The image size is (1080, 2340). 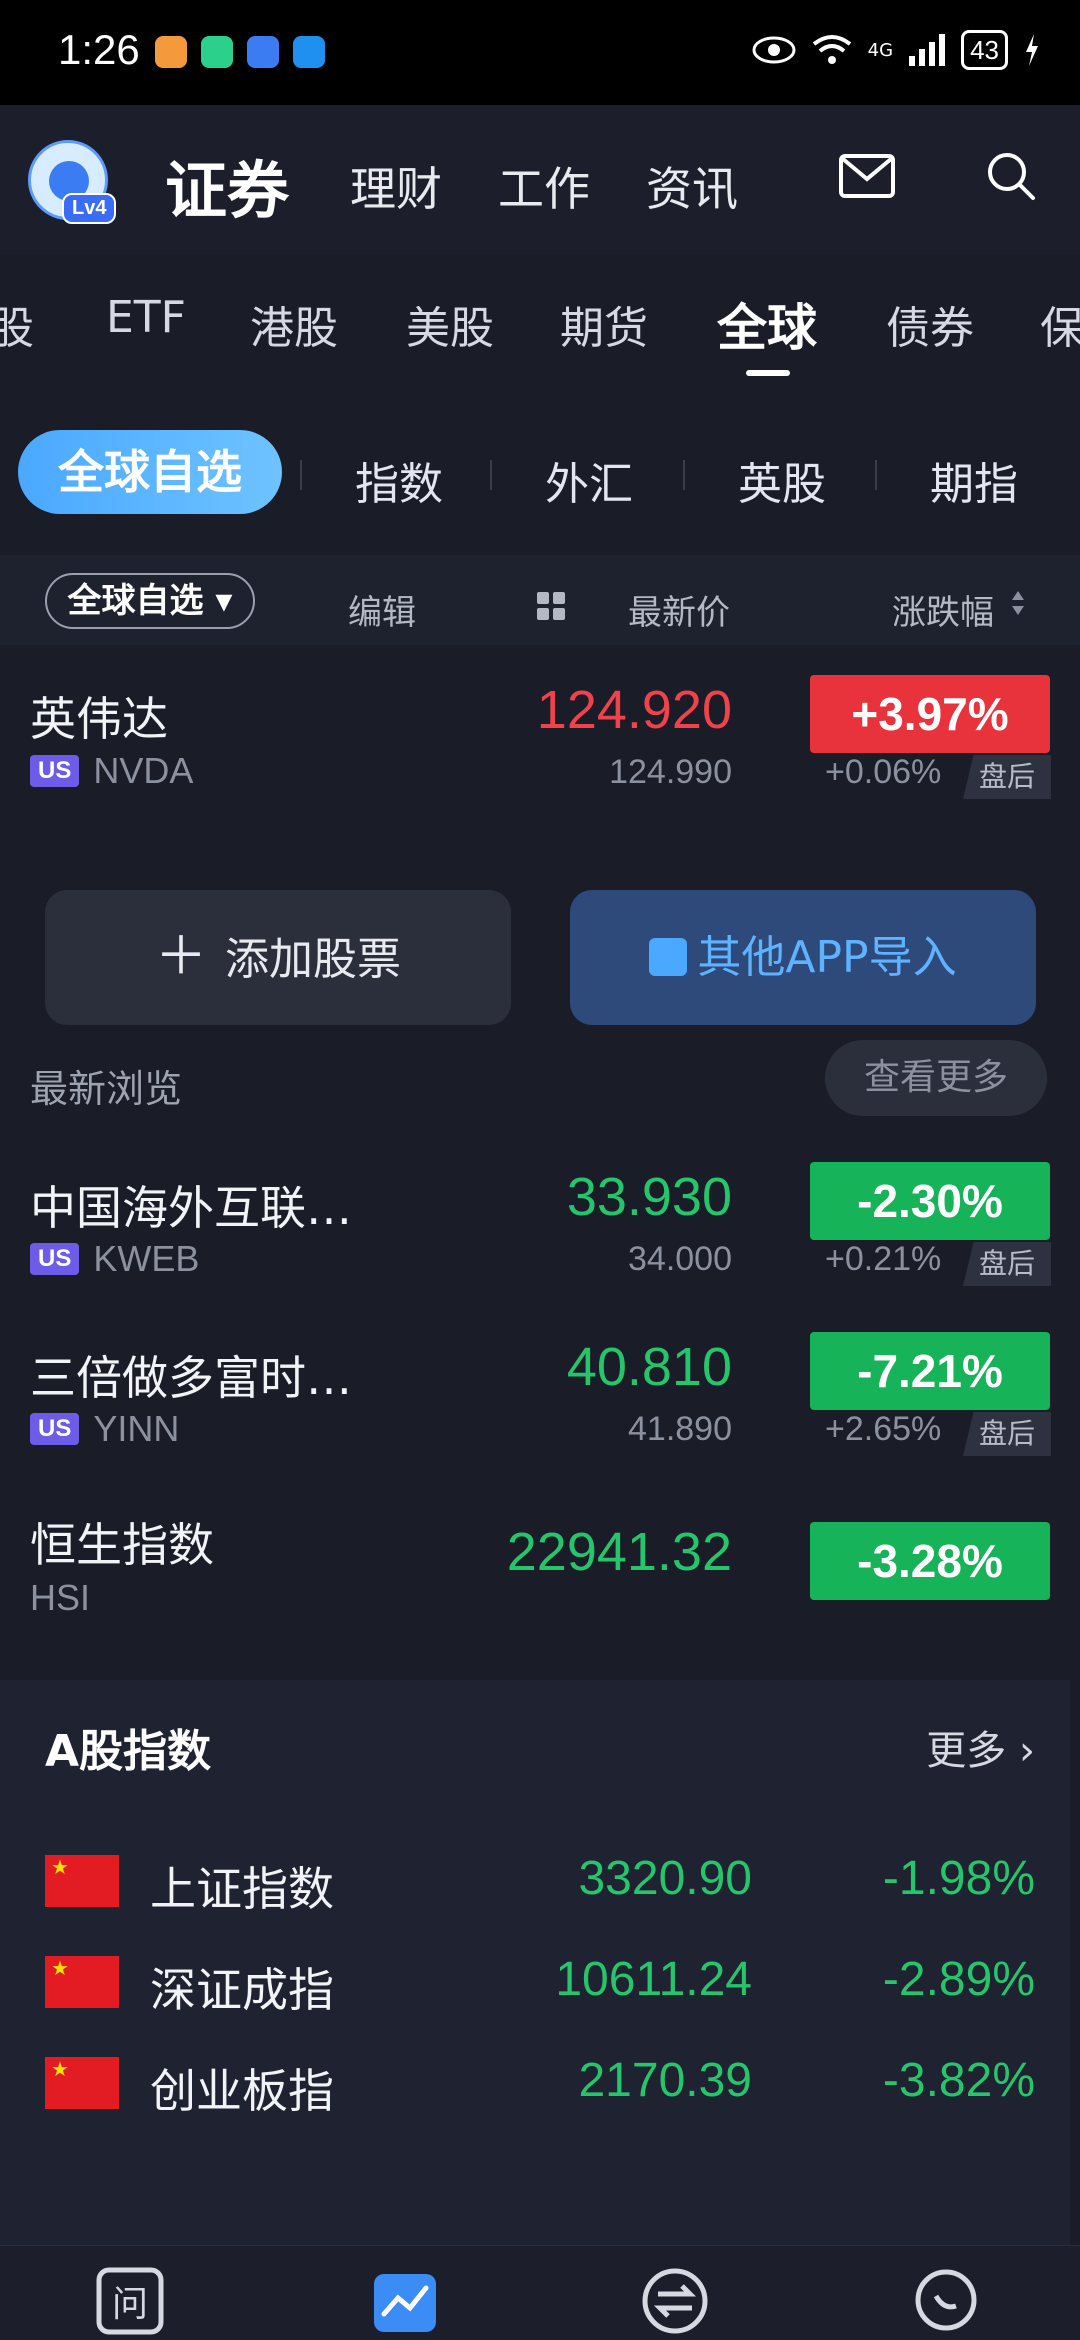 What do you see at coordinates (675, 2301) in the screenshot?
I see `trade-exchange-icon` at bounding box center [675, 2301].